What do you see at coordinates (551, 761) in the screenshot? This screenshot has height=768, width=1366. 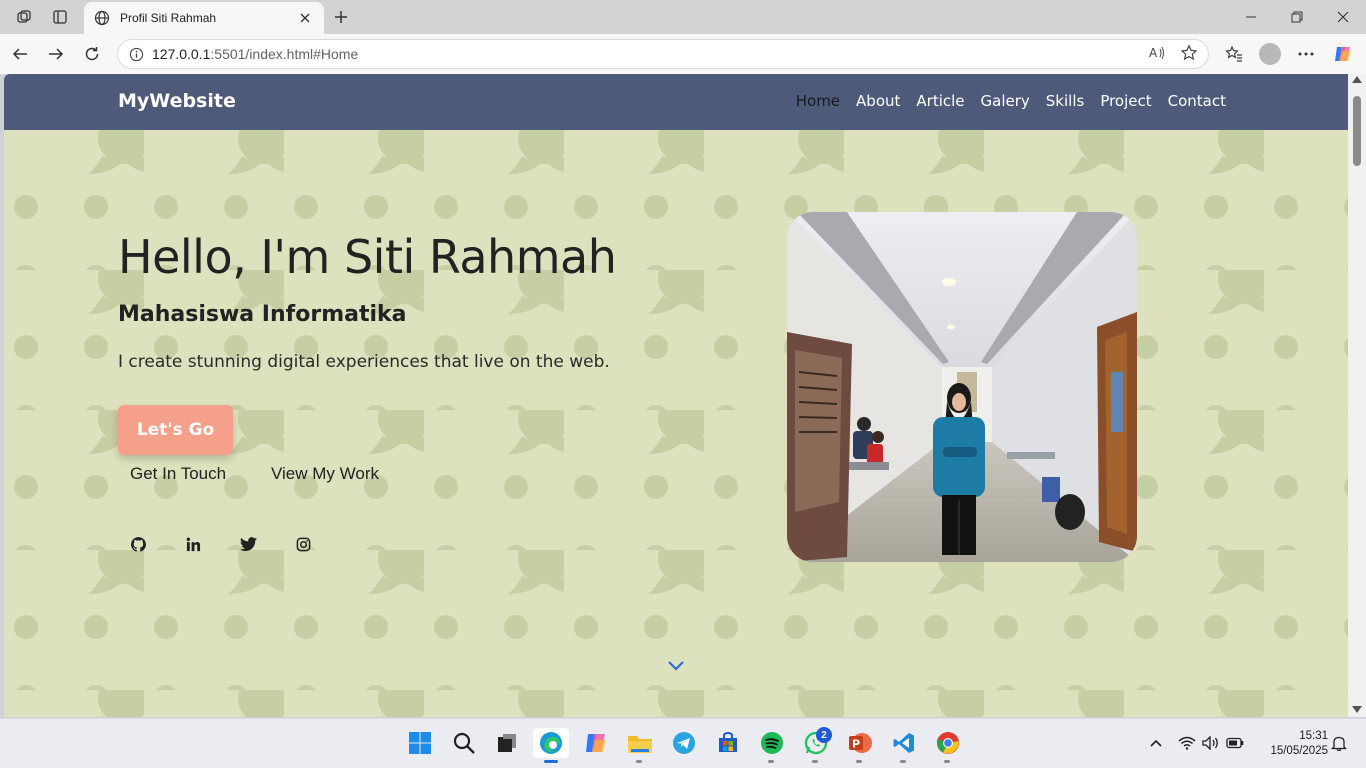 I see `edge-active-indicator` at bounding box center [551, 761].